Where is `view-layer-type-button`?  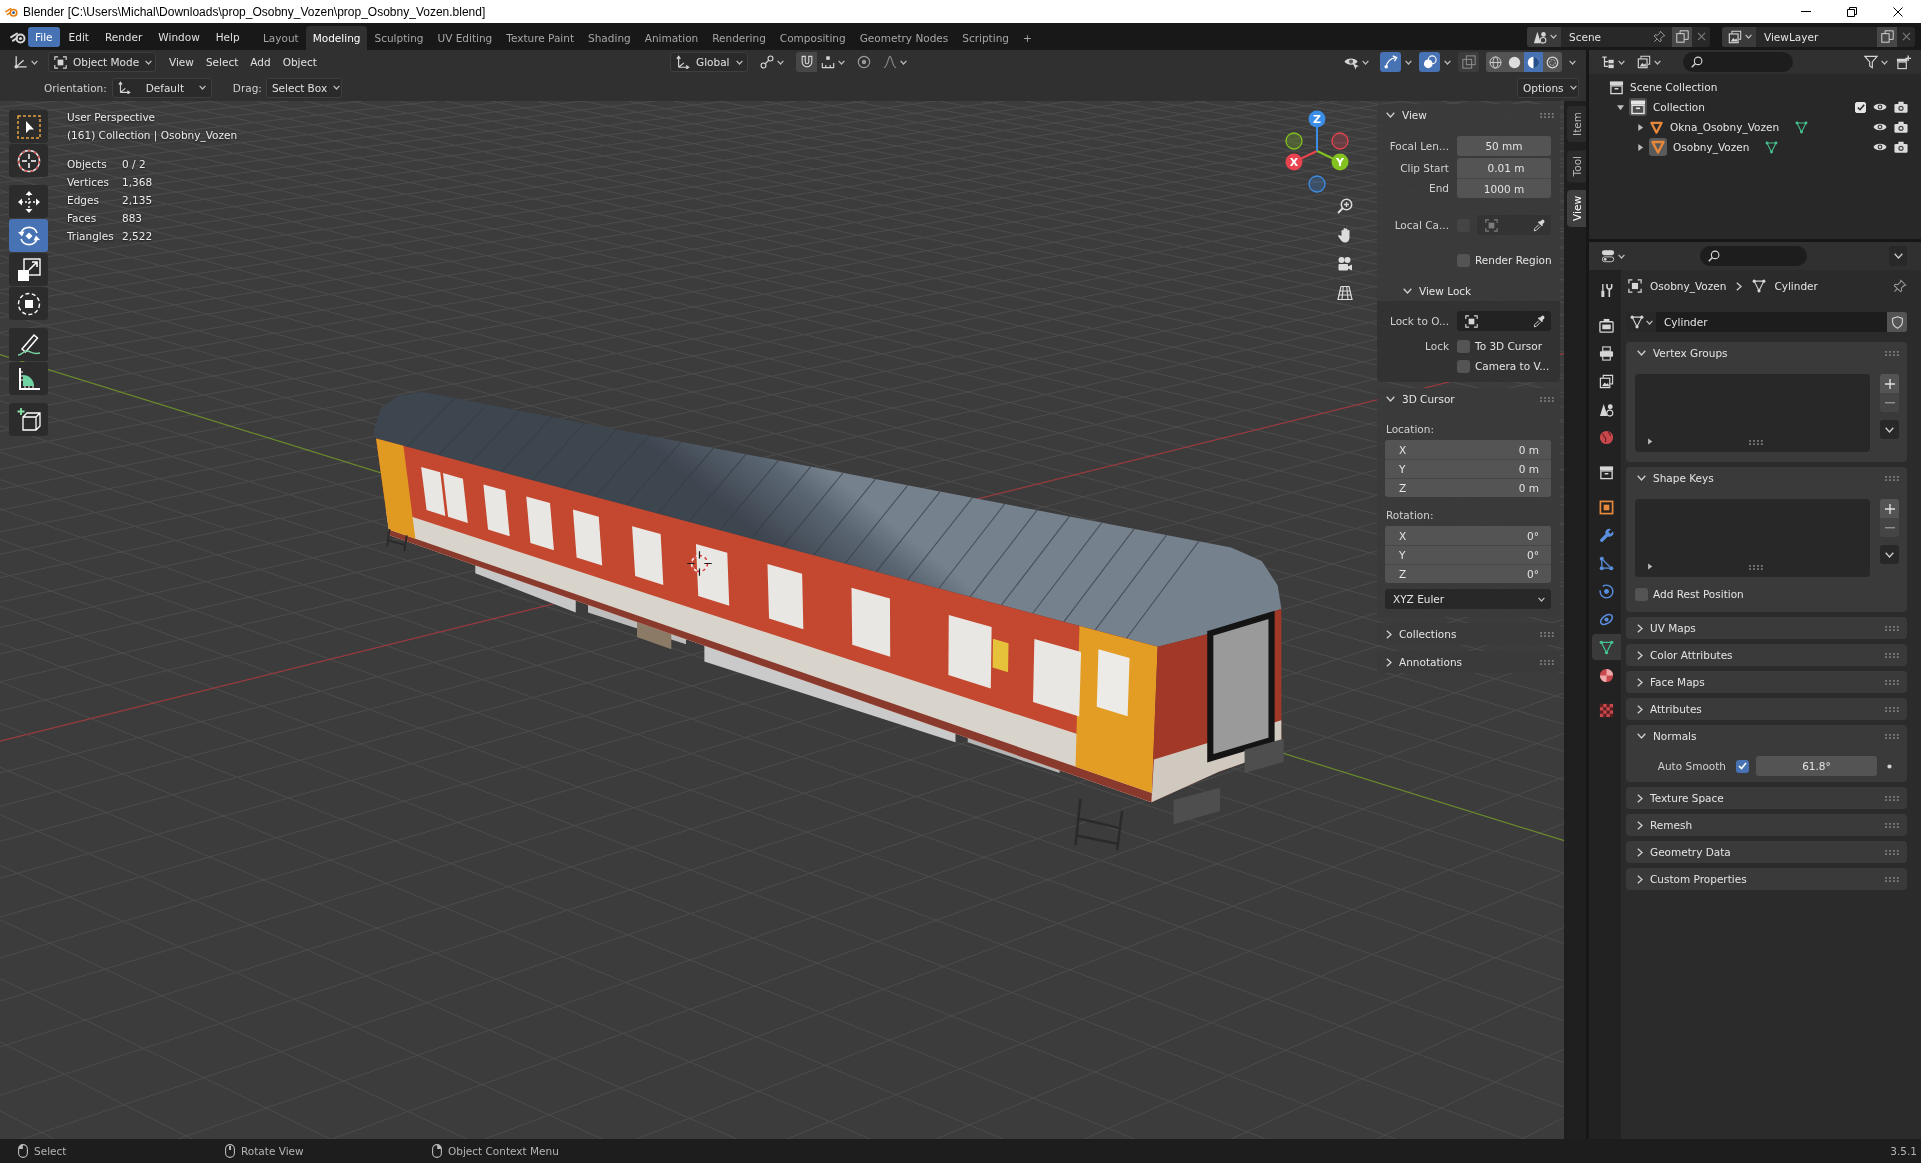 view-layer-type-button is located at coordinates (1739, 36).